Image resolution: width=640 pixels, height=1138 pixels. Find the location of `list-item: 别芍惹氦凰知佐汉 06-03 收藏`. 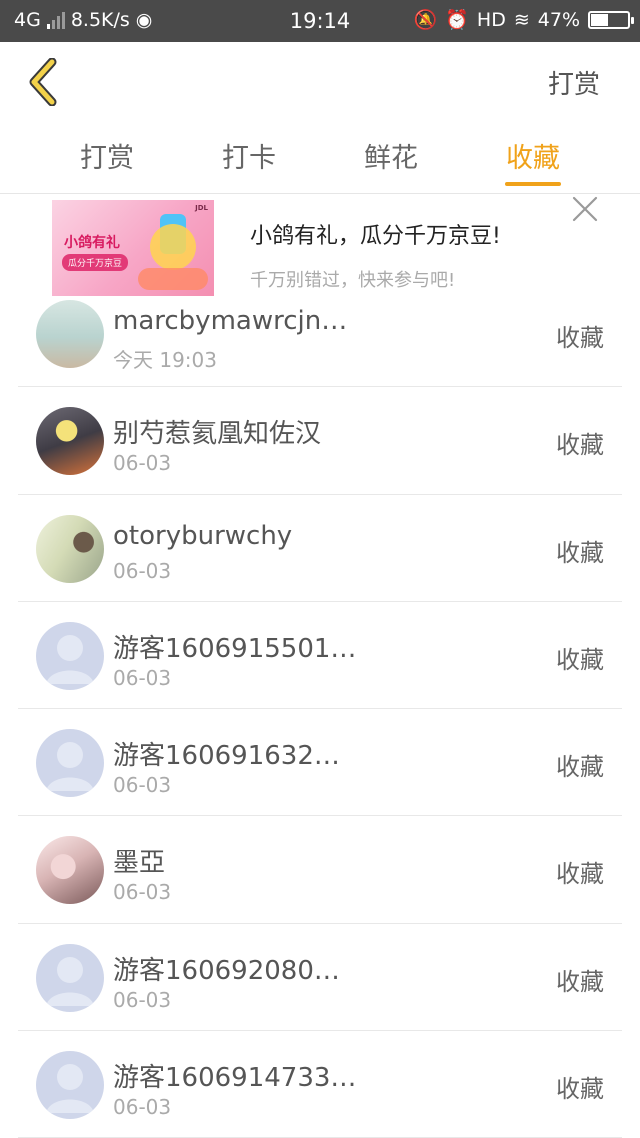

list-item: 别芍惹氦凰知佐汉 06-03 收藏 is located at coordinates (320, 441).